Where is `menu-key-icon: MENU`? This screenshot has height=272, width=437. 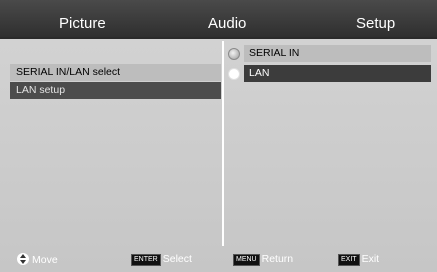 menu-key-icon: MENU is located at coordinates (246, 260).